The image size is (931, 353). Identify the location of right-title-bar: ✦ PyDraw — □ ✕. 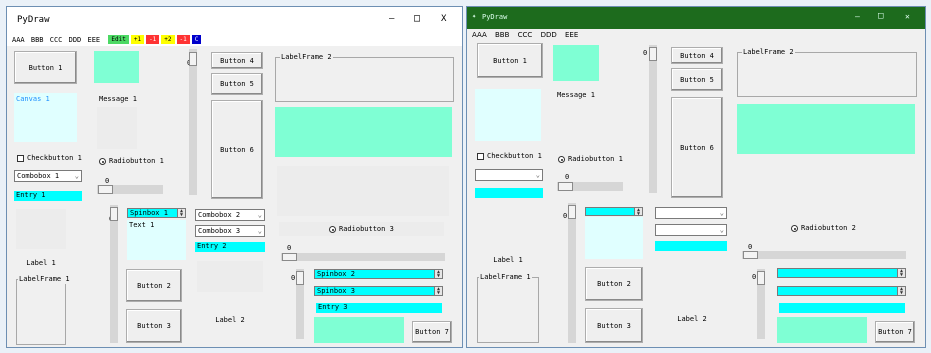
(696, 18).